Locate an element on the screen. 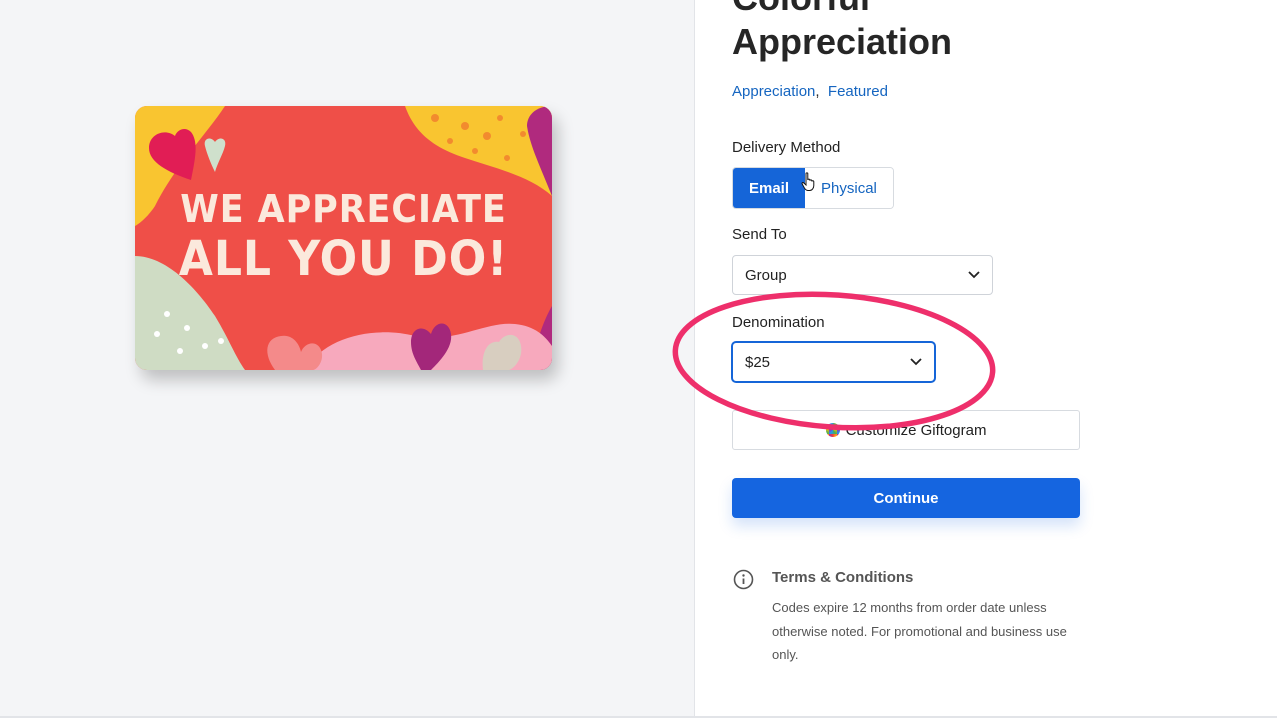  send-to-label: Send To is located at coordinates (759, 234).